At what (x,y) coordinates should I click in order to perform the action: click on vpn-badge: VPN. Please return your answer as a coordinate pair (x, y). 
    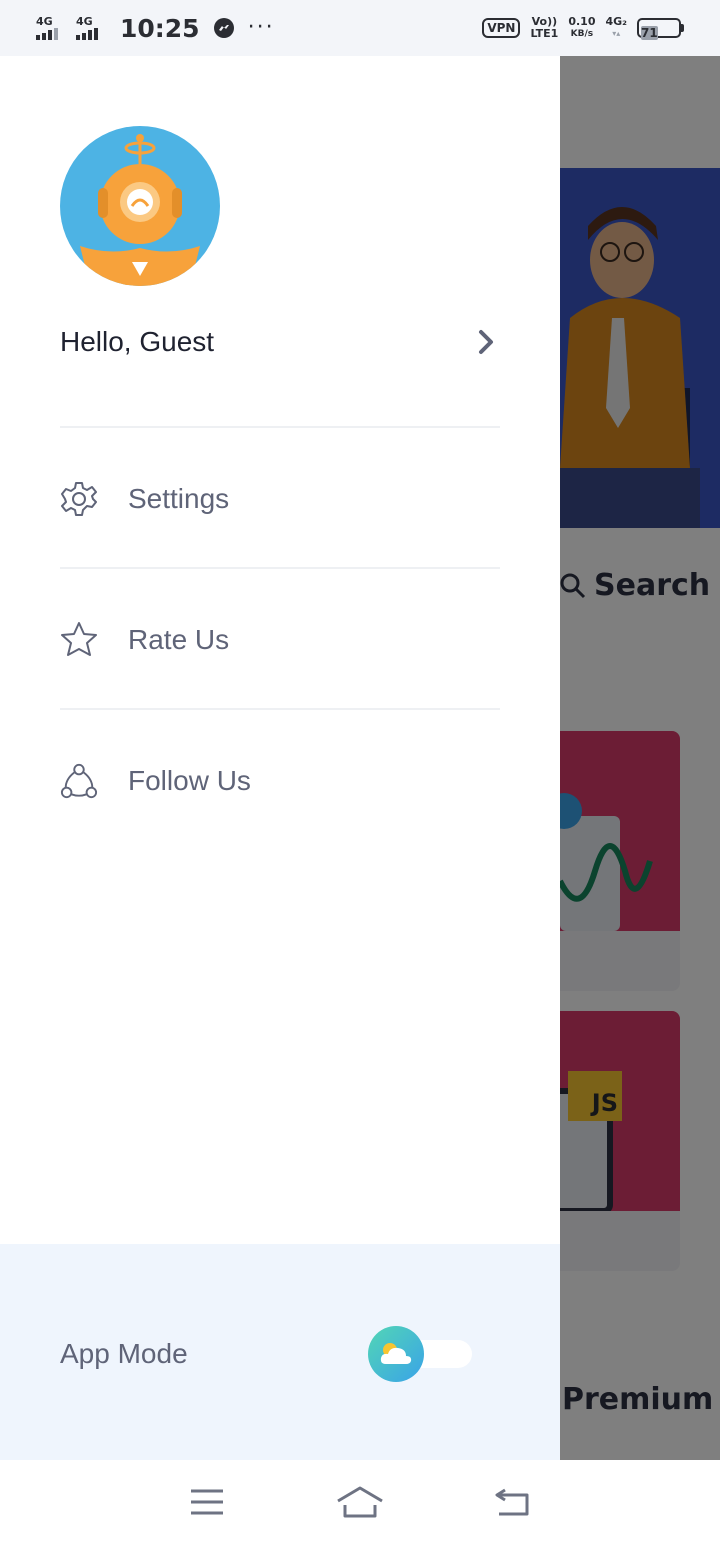
    Looking at the image, I should click on (501, 28).